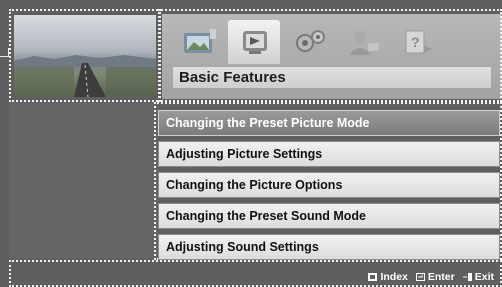  Describe the element at coordinates (329, 247) in the screenshot. I see `list-item-sound-settings: Adjusting Sound Settings` at that location.